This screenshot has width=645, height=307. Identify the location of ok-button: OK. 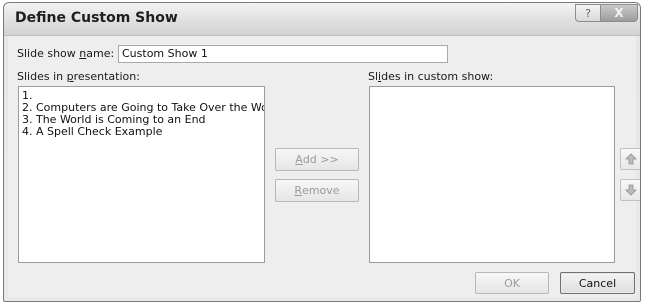
(512, 283).